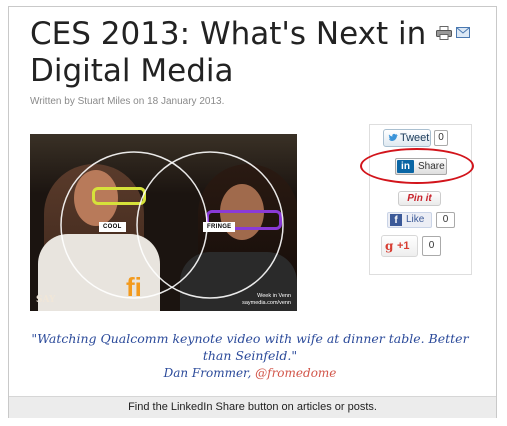 The image size is (507, 426). What do you see at coordinates (444, 33) in the screenshot?
I see `print-icon` at bounding box center [444, 33].